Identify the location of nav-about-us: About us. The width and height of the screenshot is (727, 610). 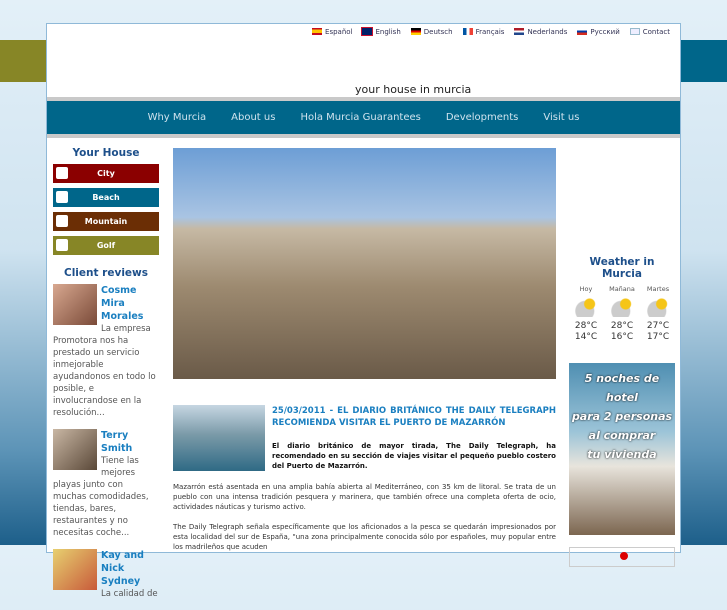
(253, 117).